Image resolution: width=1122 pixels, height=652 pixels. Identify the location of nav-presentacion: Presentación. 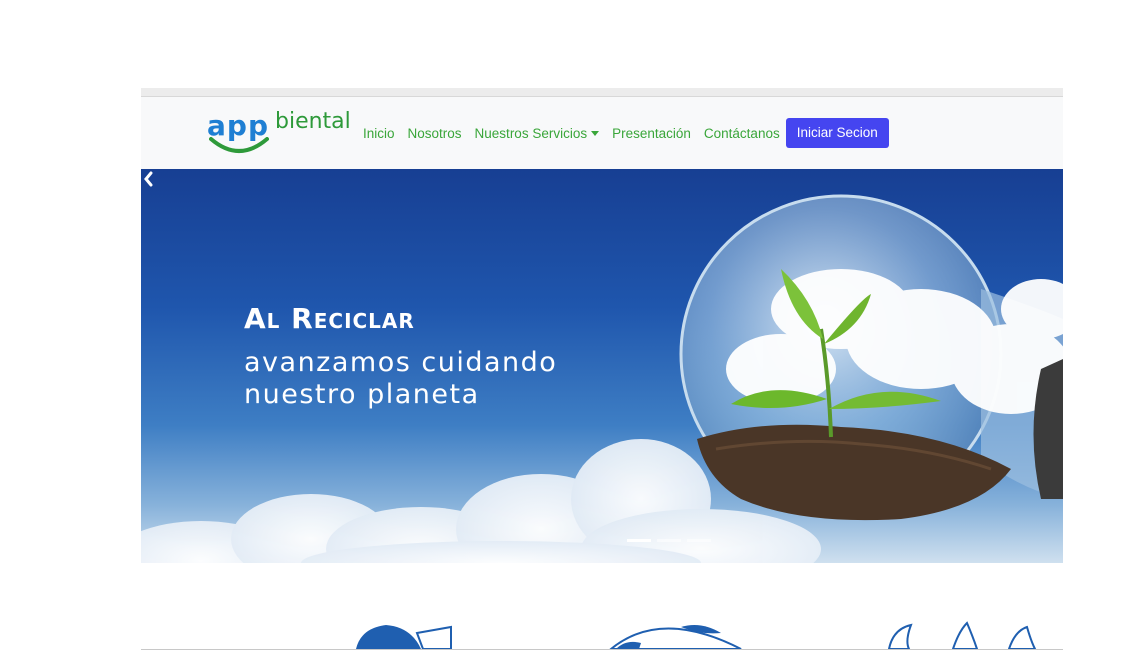
(651, 133).